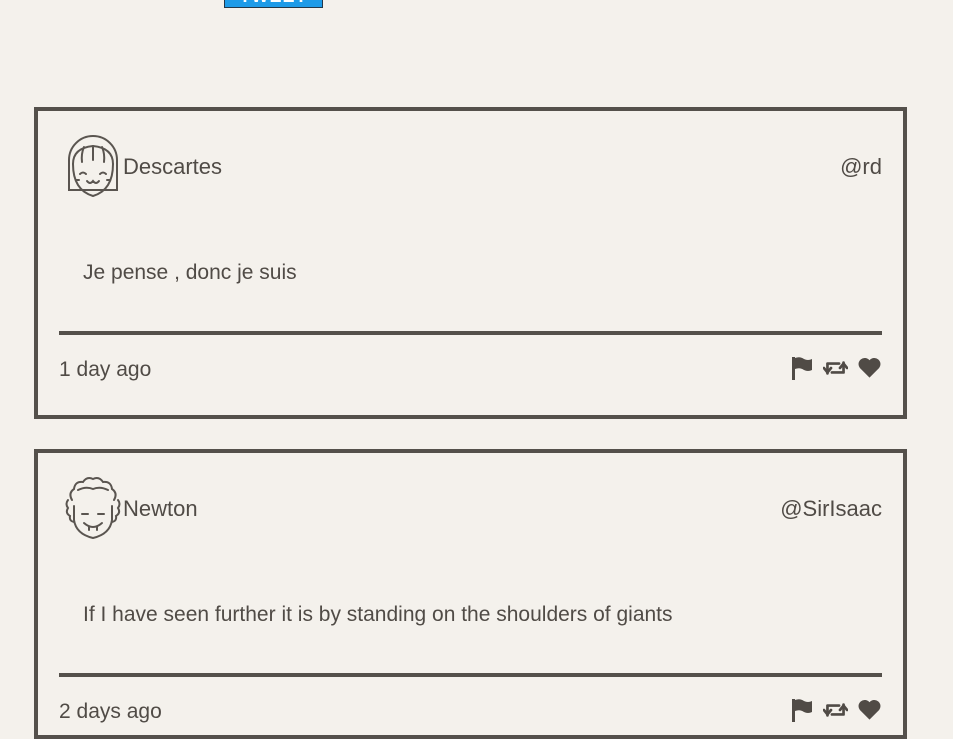 This screenshot has width=953, height=739. I want to click on tweet-time: 2 days ago, so click(110, 711).